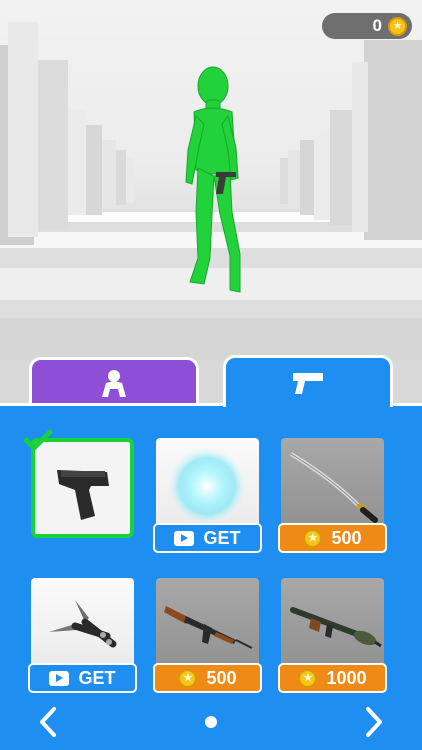  I want to click on item-card-throwing-knives: GET, so click(82, 635).